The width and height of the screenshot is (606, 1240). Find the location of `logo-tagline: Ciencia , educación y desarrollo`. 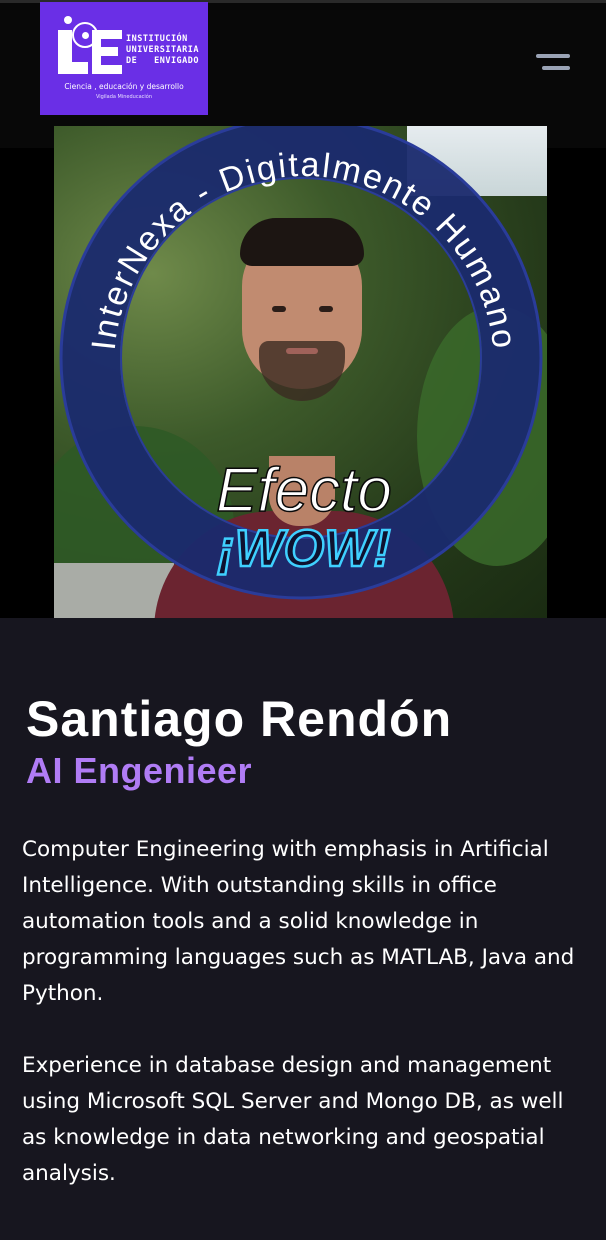

logo-tagline: Ciencia , educación y desarrollo is located at coordinates (124, 86).